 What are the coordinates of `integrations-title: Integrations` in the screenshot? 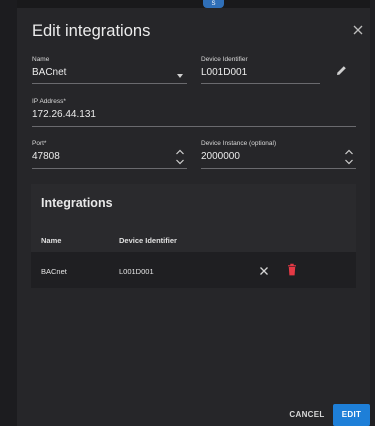 It's located at (77, 203).